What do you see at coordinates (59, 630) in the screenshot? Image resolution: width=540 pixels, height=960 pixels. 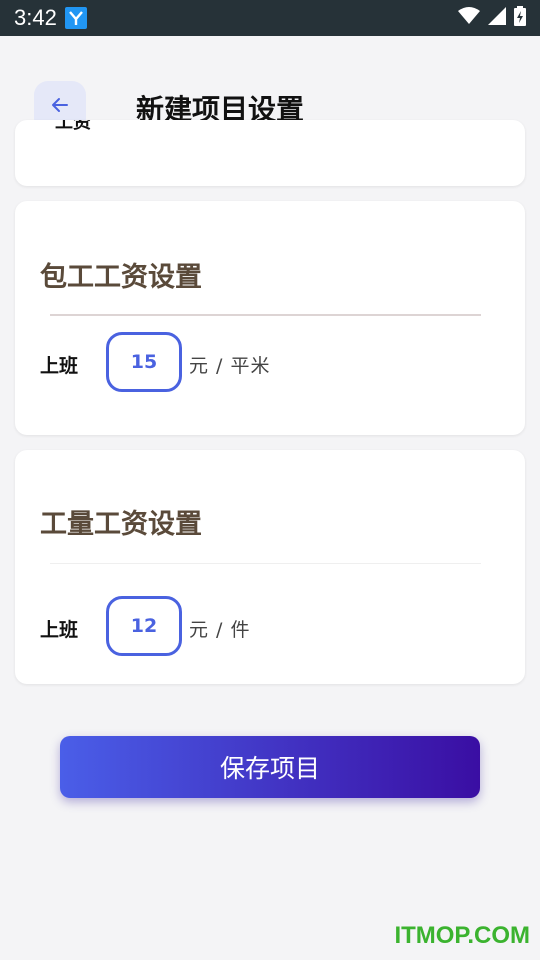 I see `piece-row-label: 上班` at bounding box center [59, 630].